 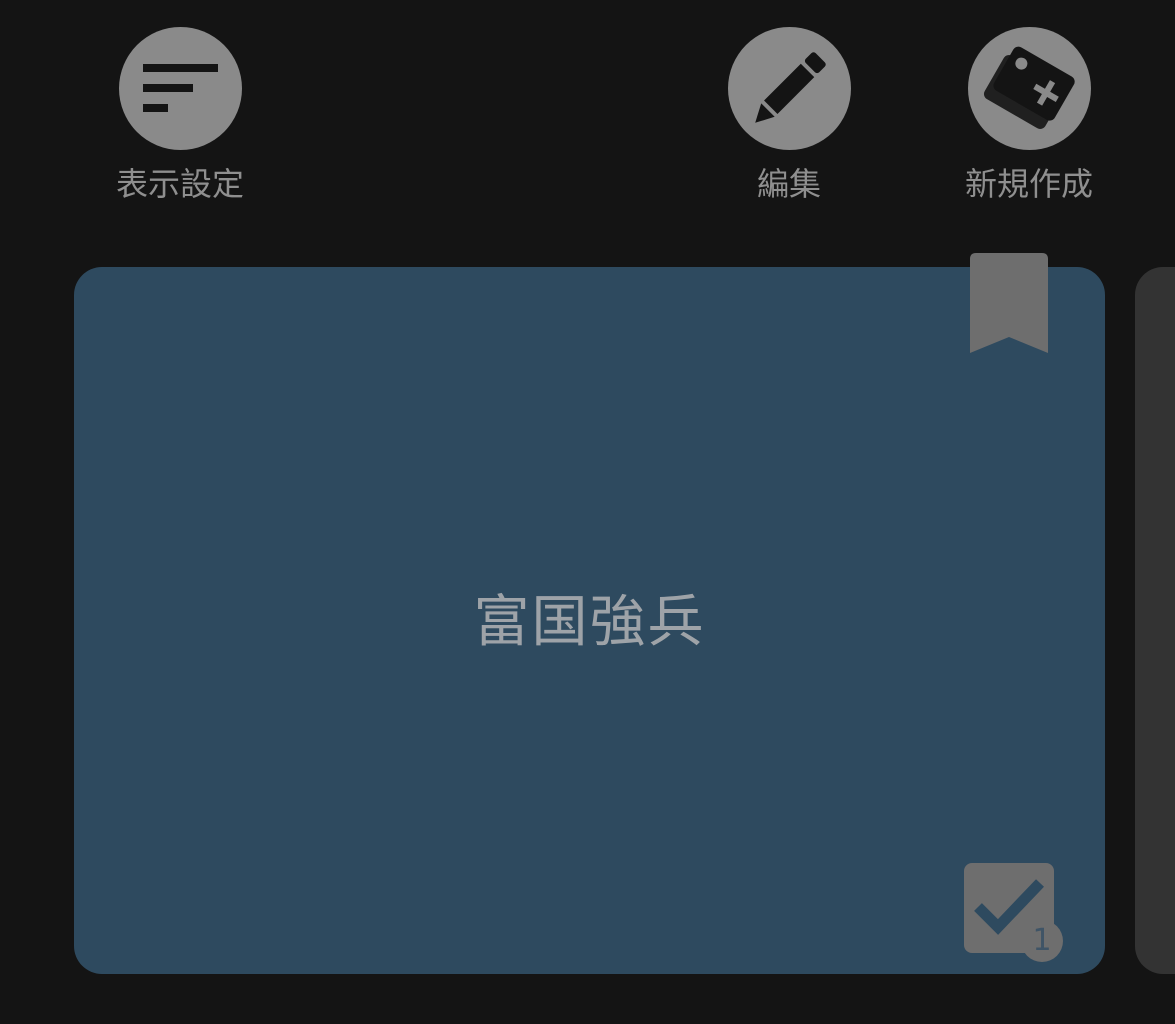 I want to click on edit-icon-circle, so click(x=789, y=88).